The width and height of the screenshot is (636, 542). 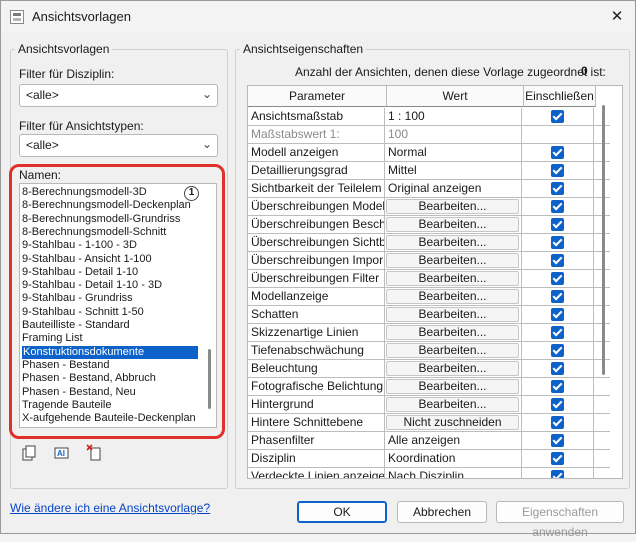 I want to click on help-link: Wie ändere ich eine Ansichtsvorlage?, so click(x=110, y=508).